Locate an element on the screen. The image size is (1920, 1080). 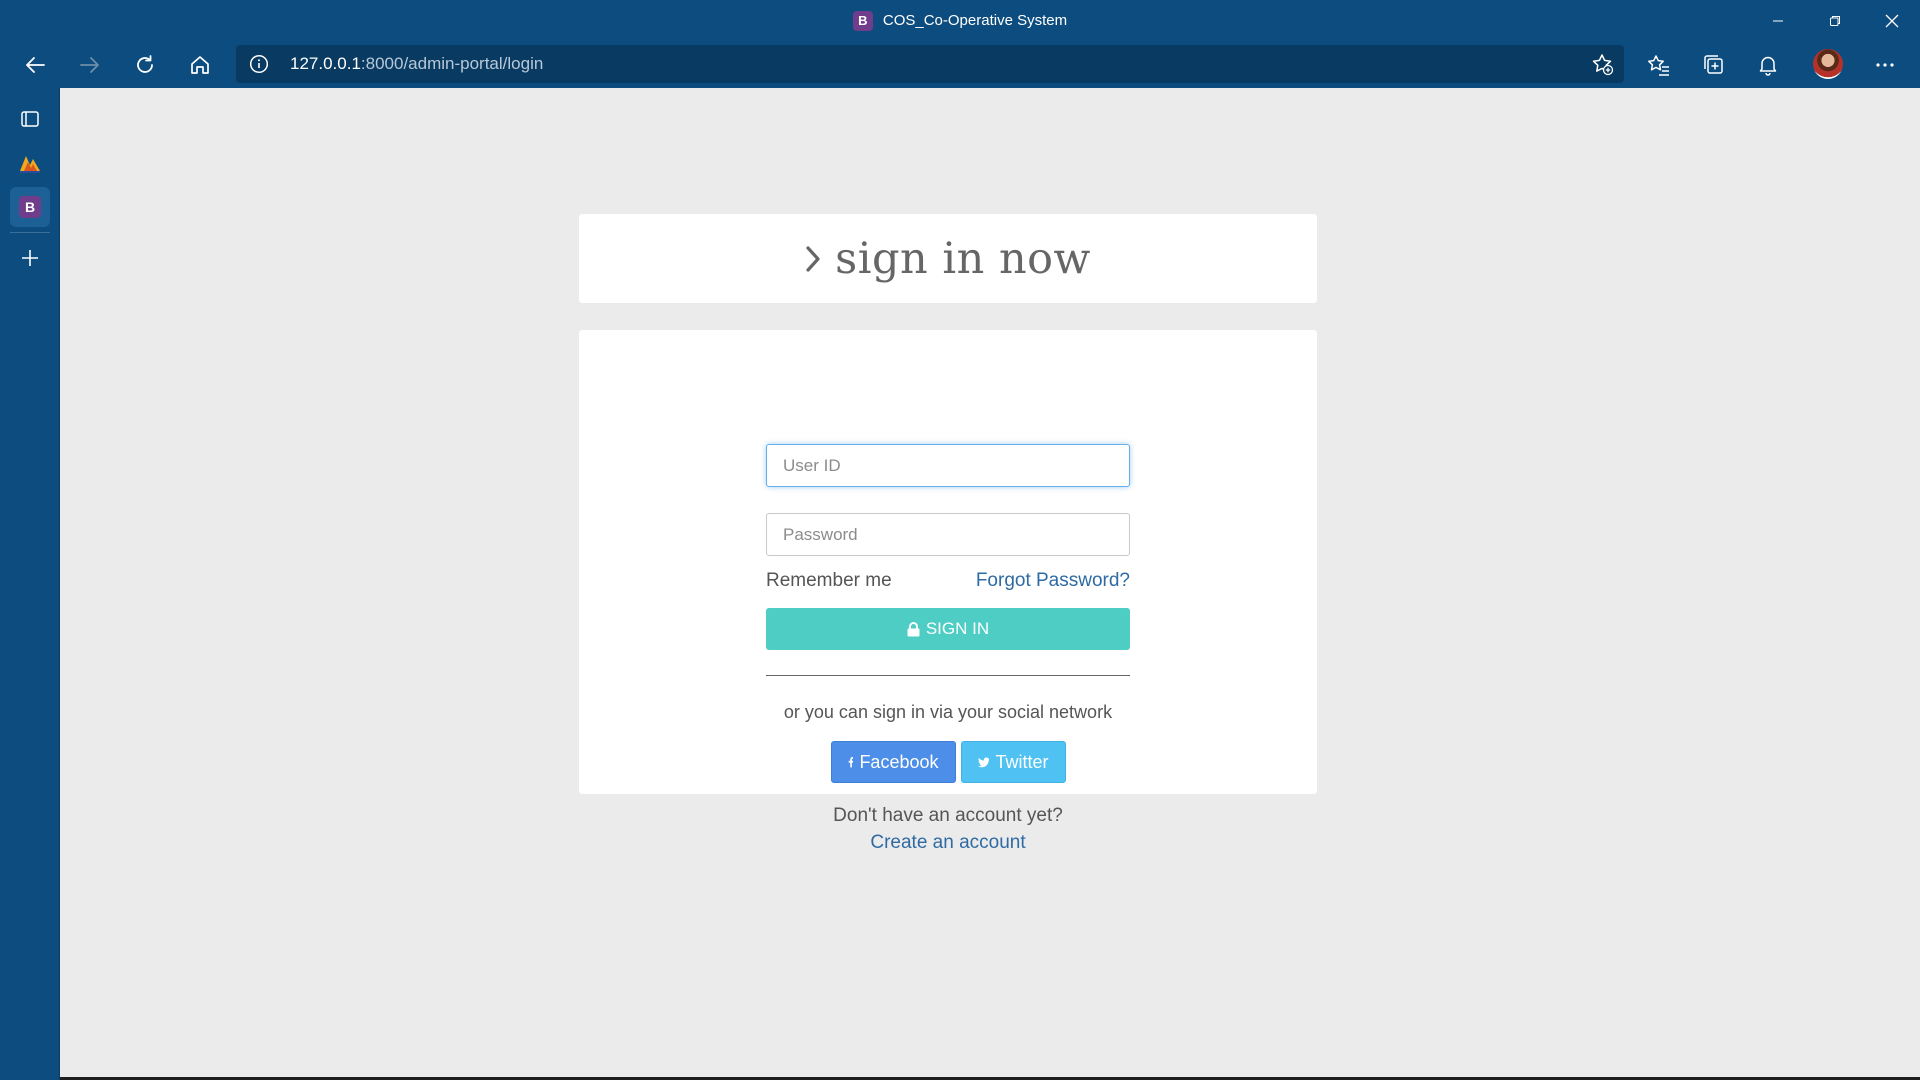
twitter-button: Twitter is located at coordinates (1013, 762).